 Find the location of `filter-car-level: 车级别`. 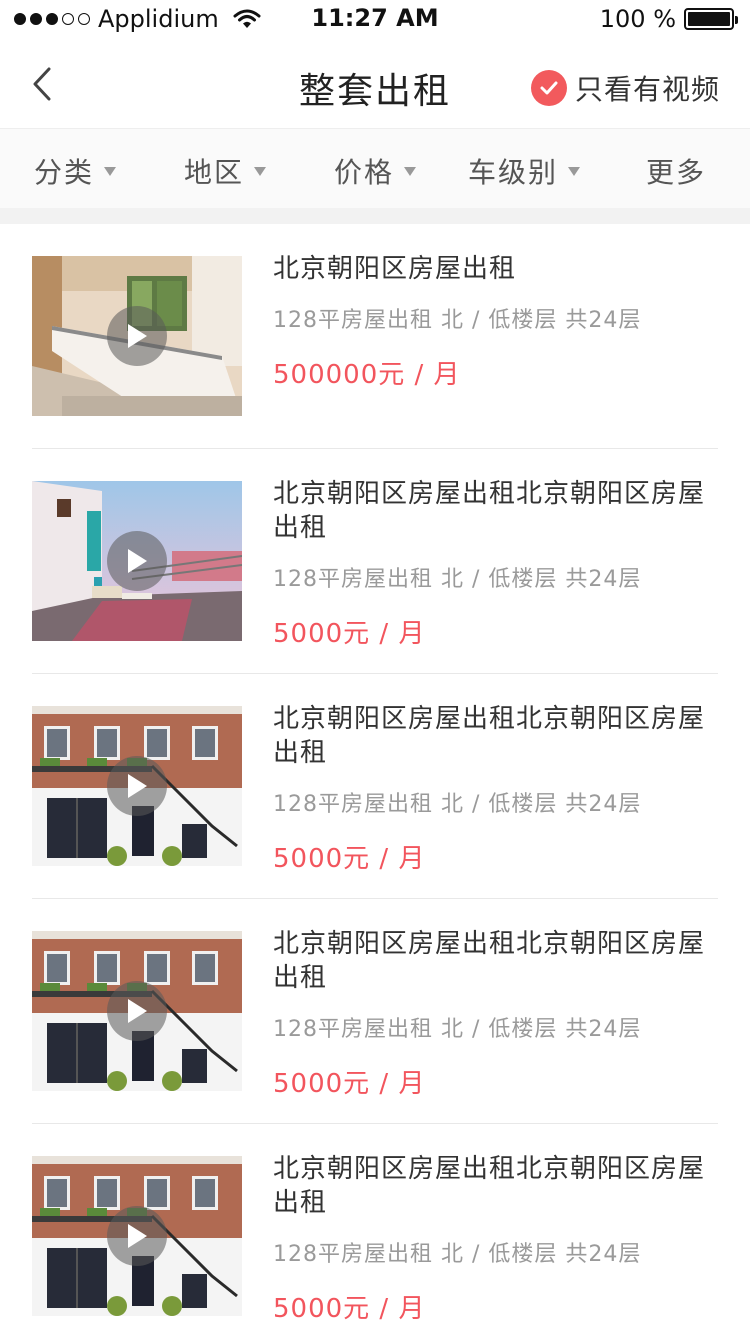

filter-car-level: 车级别 is located at coordinates (524, 171).